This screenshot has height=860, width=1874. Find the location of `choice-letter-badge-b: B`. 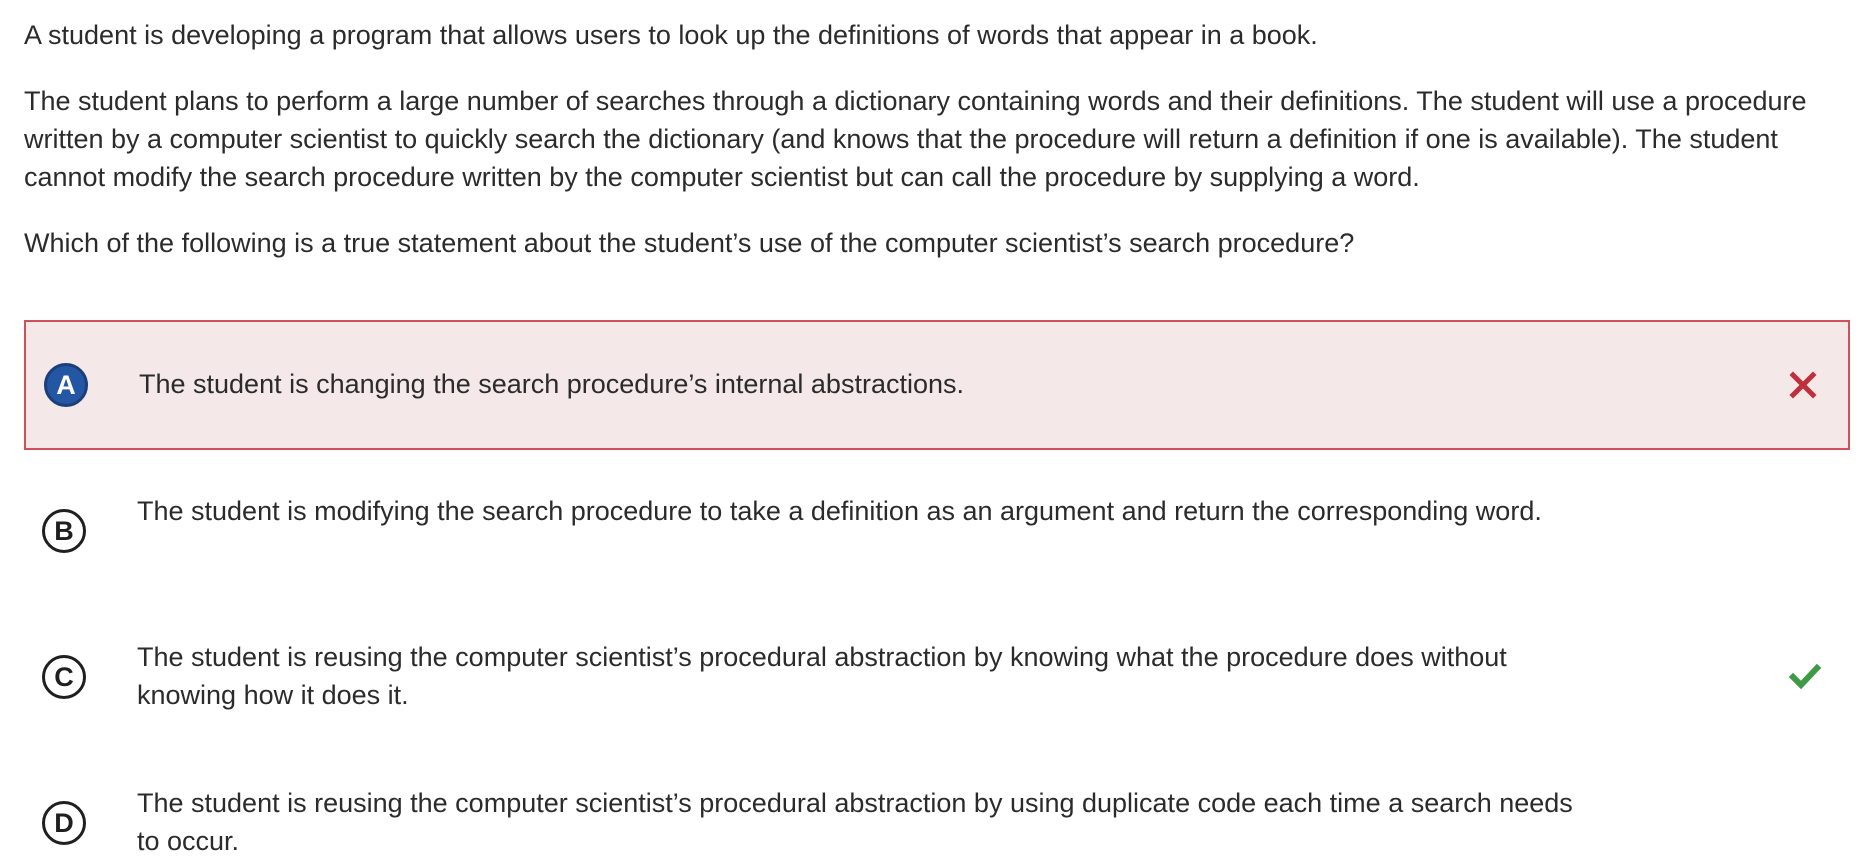

choice-letter-badge-b: B is located at coordinates (64, 531).